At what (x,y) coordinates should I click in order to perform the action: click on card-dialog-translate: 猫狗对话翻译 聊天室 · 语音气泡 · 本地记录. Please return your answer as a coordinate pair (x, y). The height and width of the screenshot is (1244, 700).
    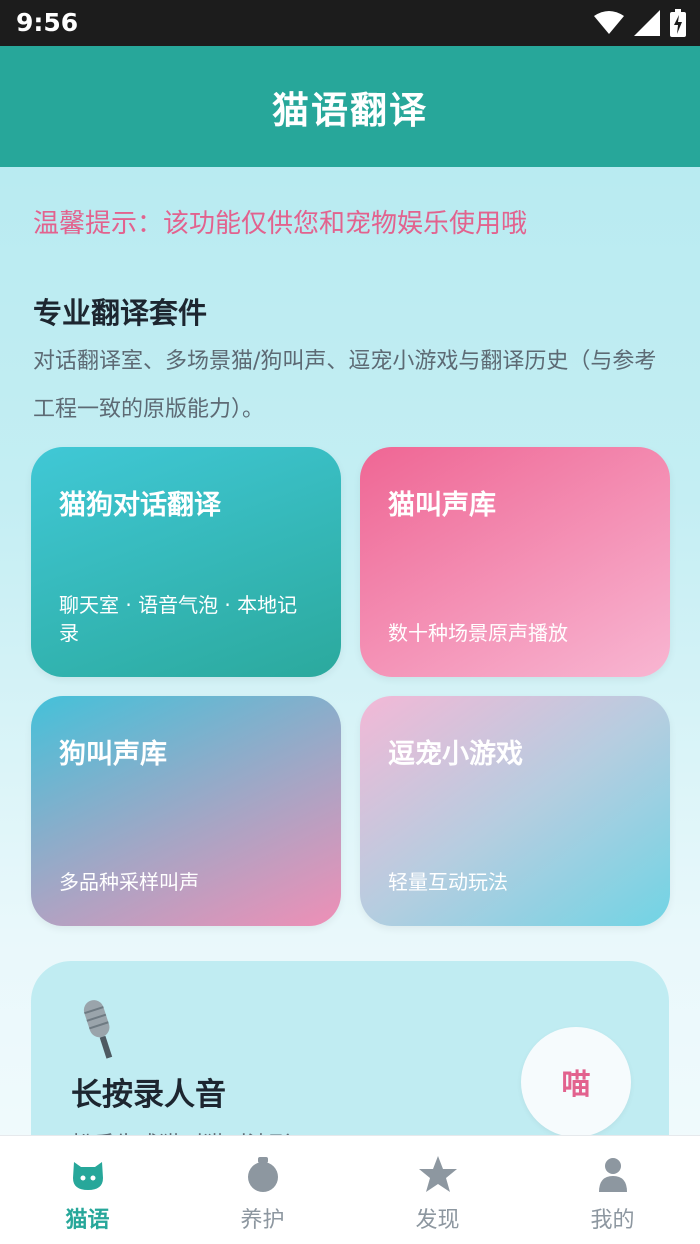
    Looking at the image, I should click on (186, 562).